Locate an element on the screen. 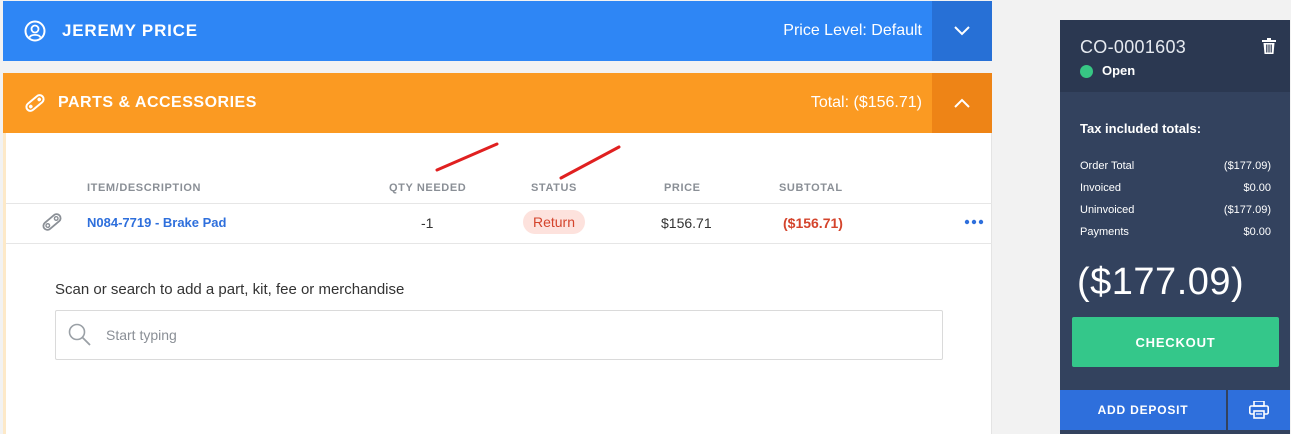 The image size is (1291, 434). part-link-icon is located at coordinates (52, 224).